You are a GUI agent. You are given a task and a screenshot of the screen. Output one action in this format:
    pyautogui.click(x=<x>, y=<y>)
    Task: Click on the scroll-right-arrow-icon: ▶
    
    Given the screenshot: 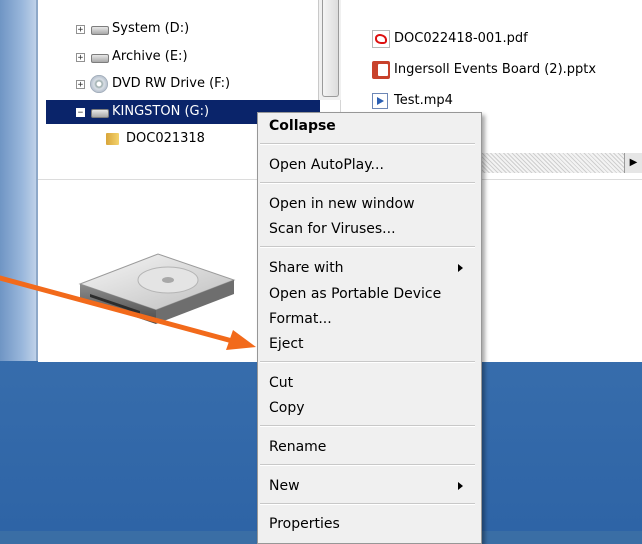 What is the action you would take?
    pyautogui.click(x=633, y=163)
    